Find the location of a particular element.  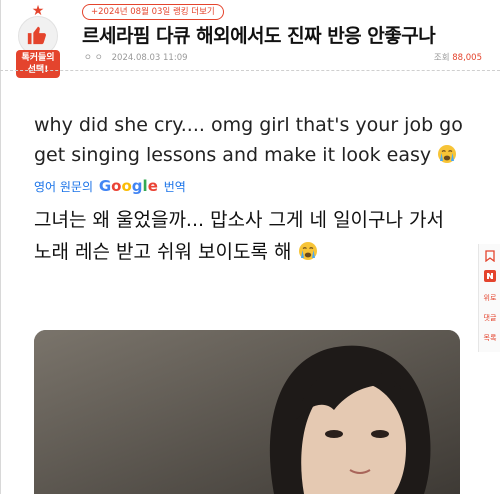

talkers-choice-badge: ★ 톡커들의 선택! is located at coordinates (38, 41).